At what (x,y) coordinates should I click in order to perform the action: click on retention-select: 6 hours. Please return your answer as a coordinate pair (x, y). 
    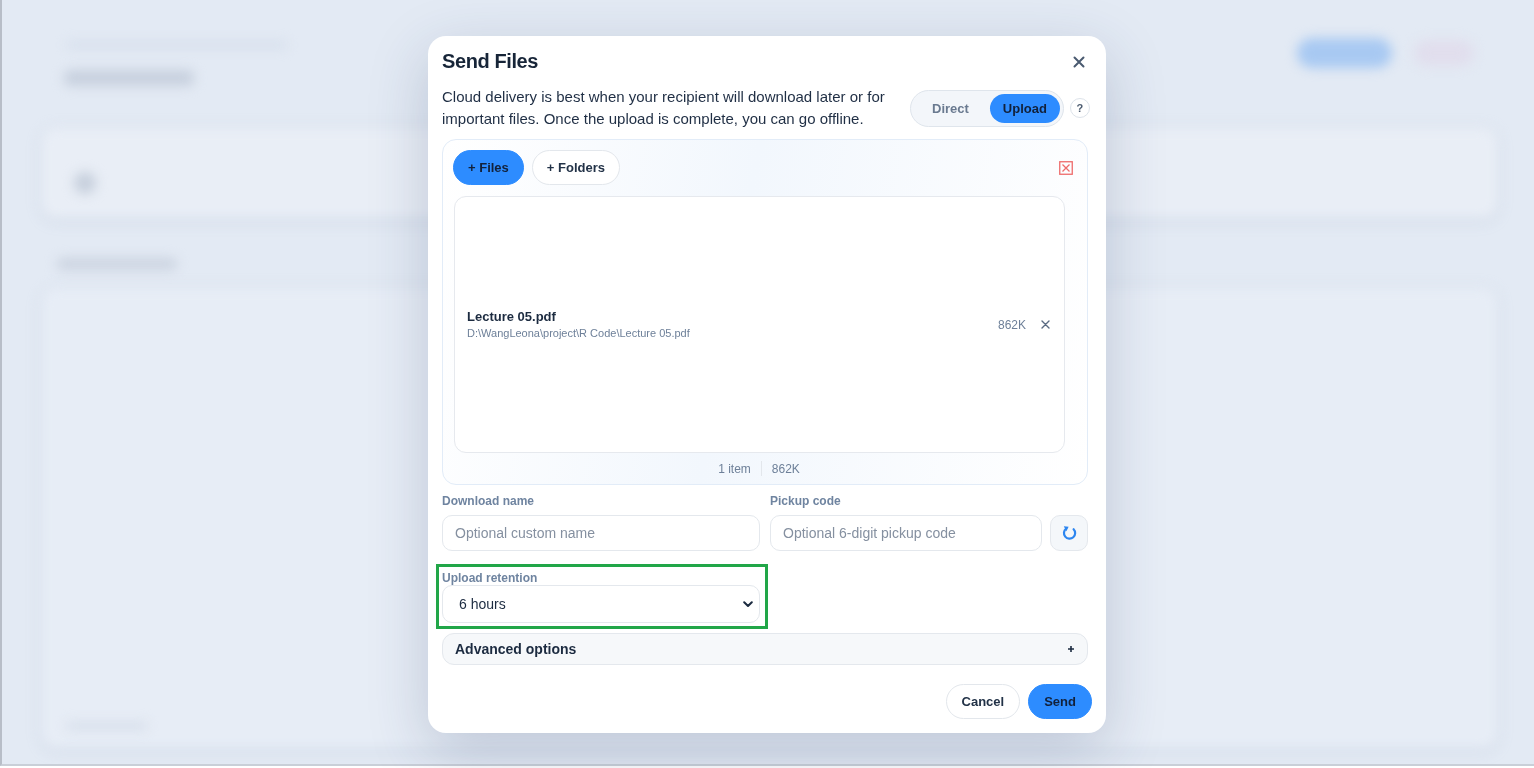
    Looking at the image, I should click on (601, 604).